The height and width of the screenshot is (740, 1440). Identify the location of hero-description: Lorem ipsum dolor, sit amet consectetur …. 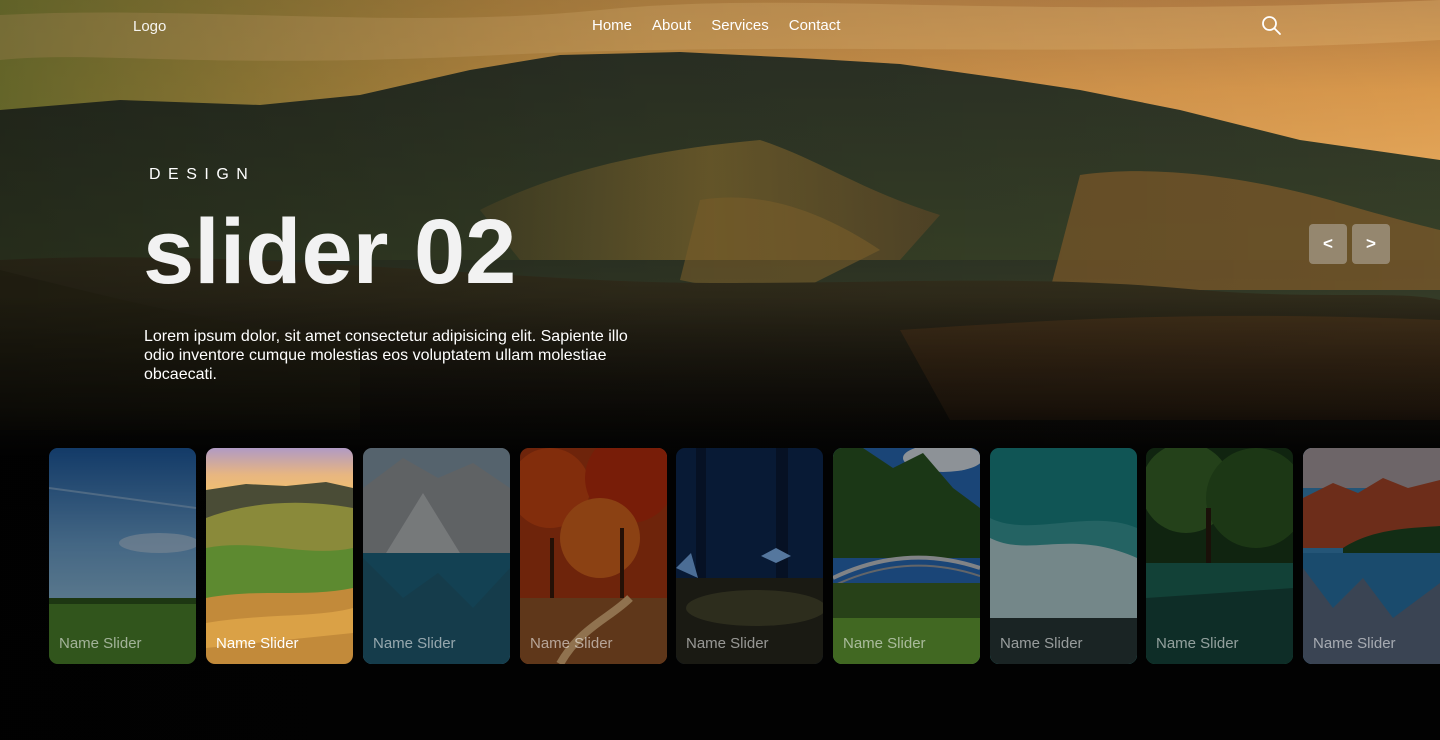
(386, 355).